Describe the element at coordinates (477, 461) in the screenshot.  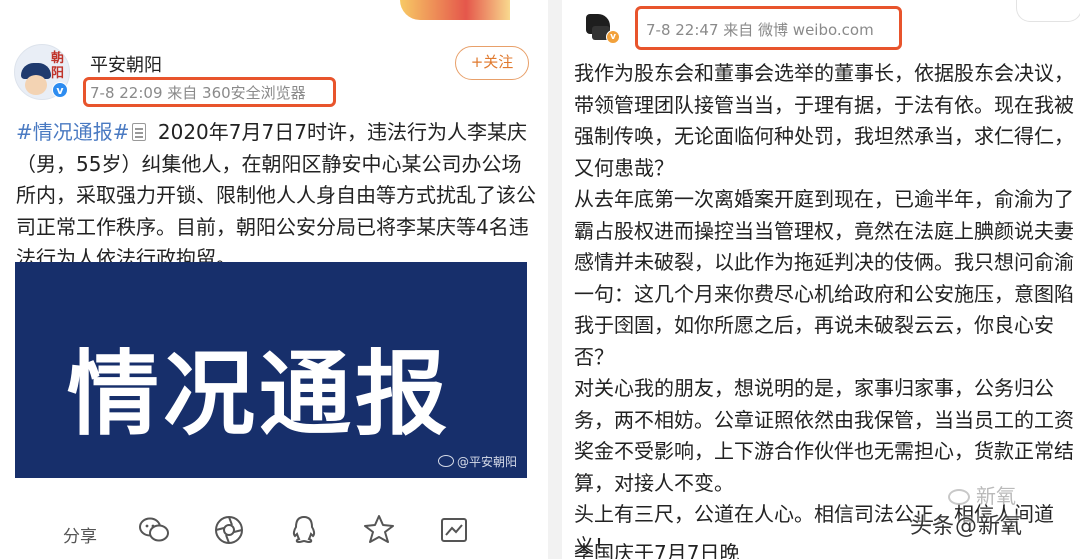
I see `image-watermark: @平安朝阳` at that location.